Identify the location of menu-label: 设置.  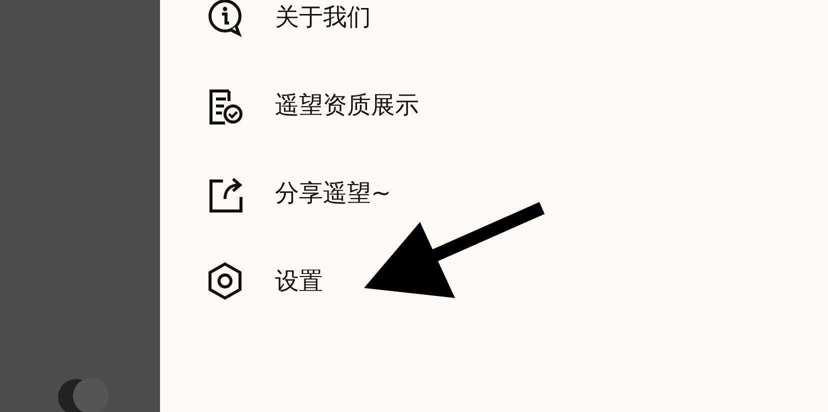
(299, 281).